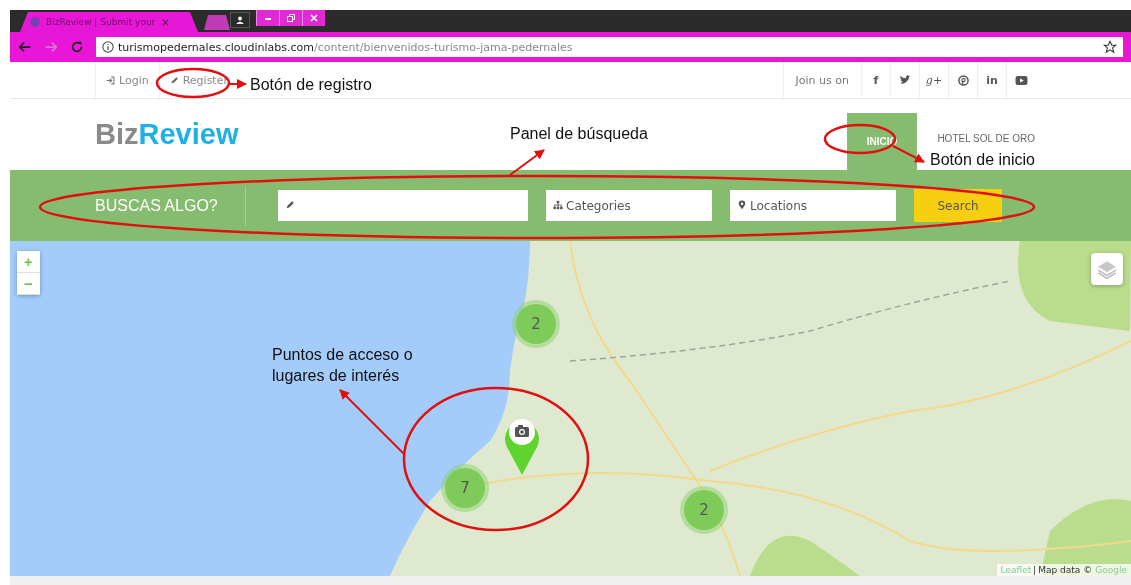  What do you see at coordinates (629, 205) in the screenshot?
I see `category-field: Categories` at bounding box center [629, 205].